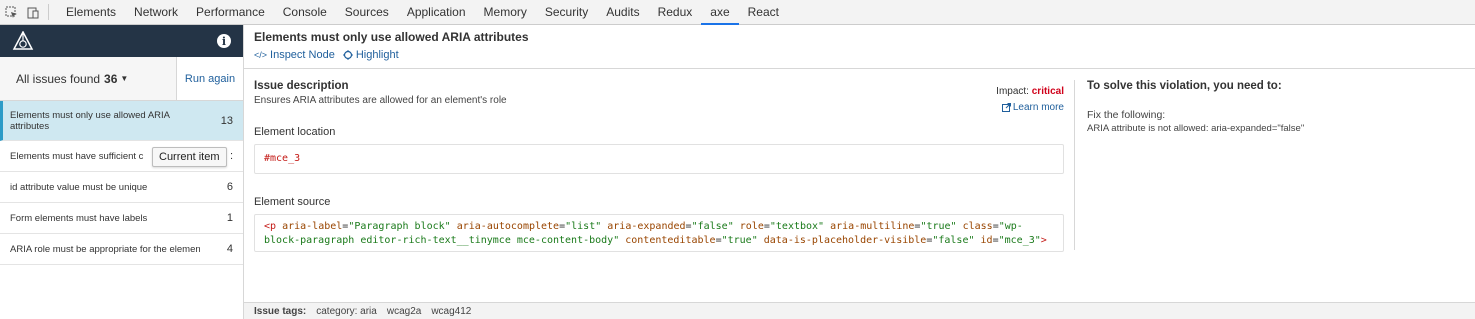  I want to click on info-icon: i, so click(224, 41).